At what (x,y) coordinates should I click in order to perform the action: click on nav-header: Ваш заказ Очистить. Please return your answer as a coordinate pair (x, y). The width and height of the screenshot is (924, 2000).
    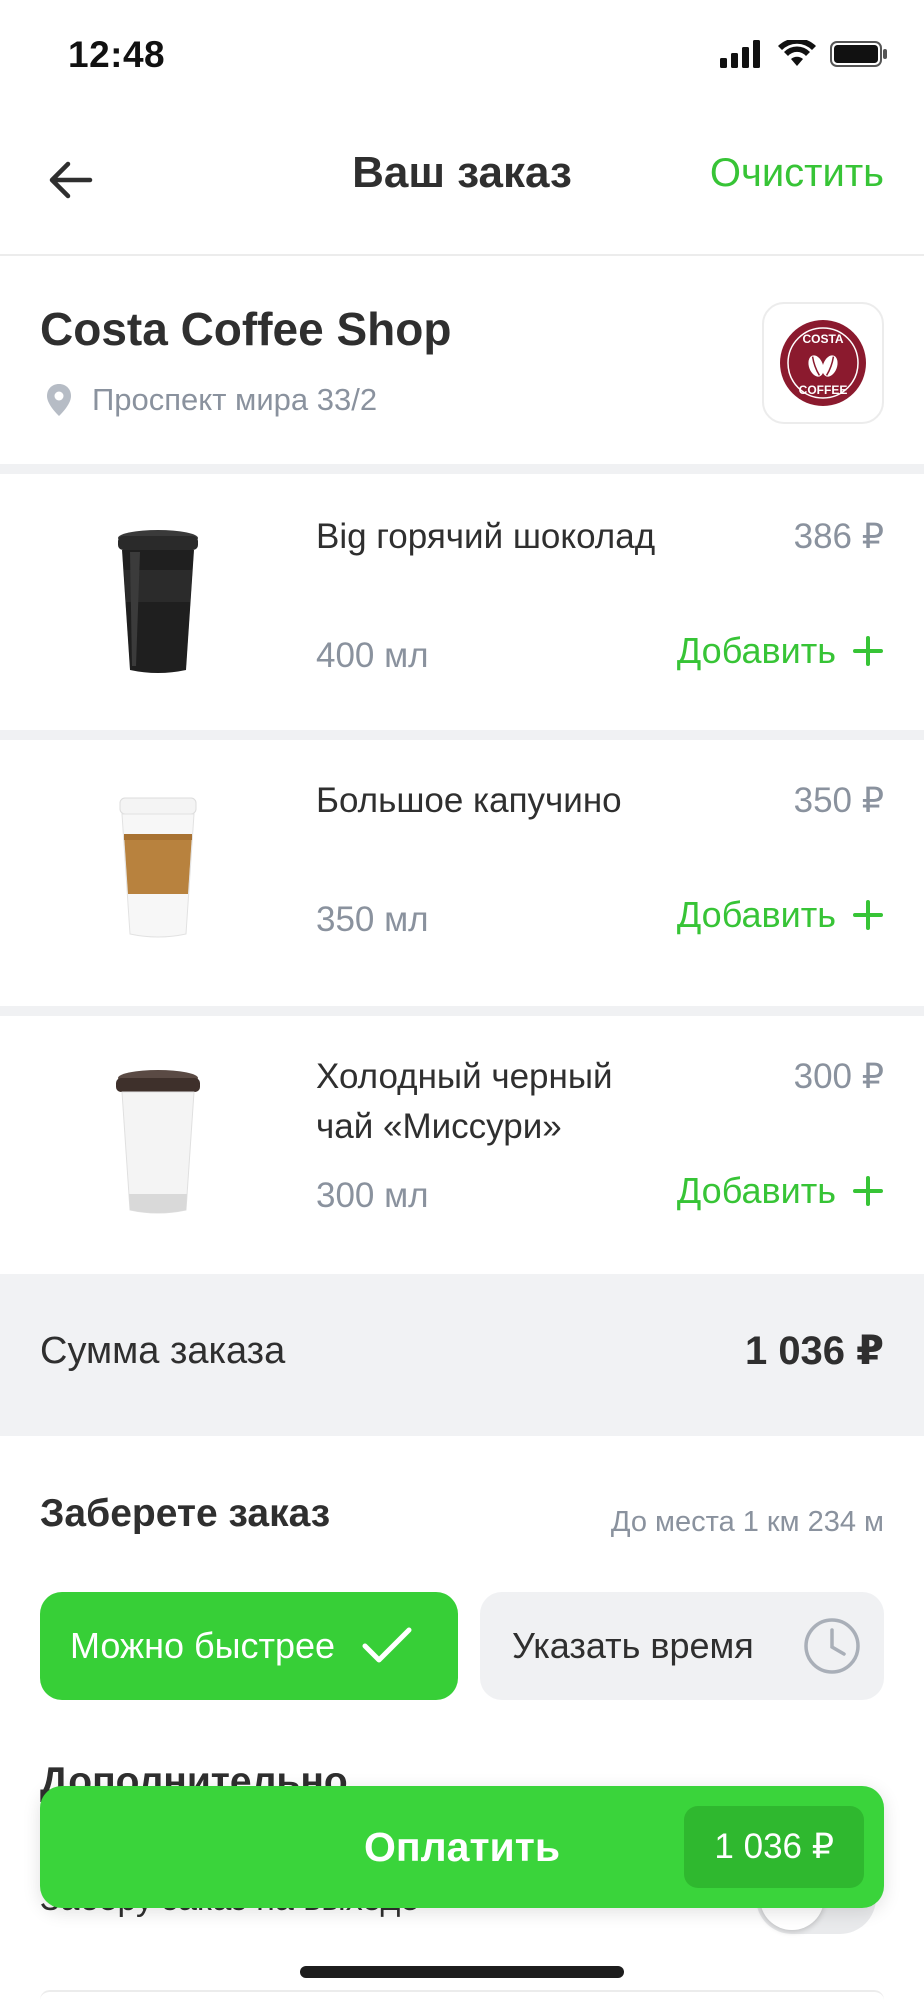
    Looking at the image, I should click on (462, 187).